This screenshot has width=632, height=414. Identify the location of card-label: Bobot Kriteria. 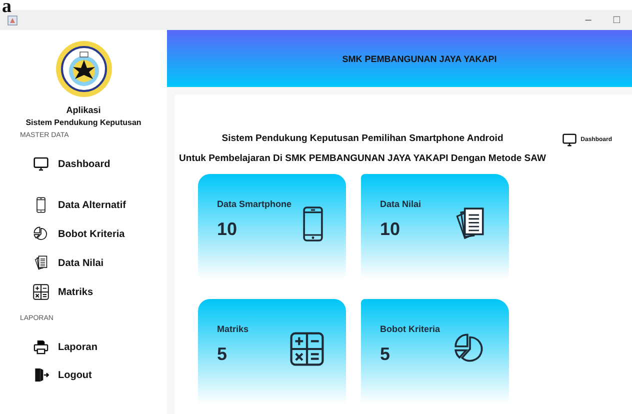
(410, 329).